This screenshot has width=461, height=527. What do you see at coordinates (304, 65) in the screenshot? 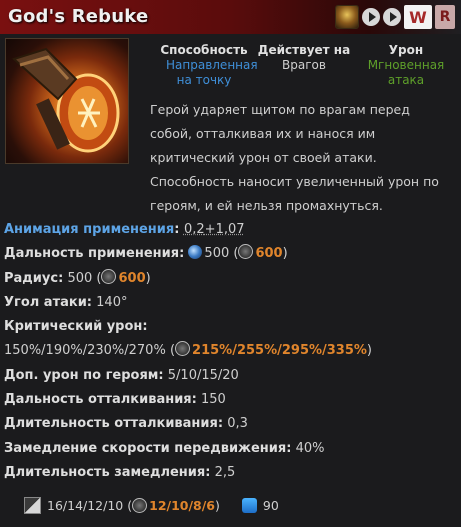
I see `affects-value: Врагов` at bounding box center [304, 65].